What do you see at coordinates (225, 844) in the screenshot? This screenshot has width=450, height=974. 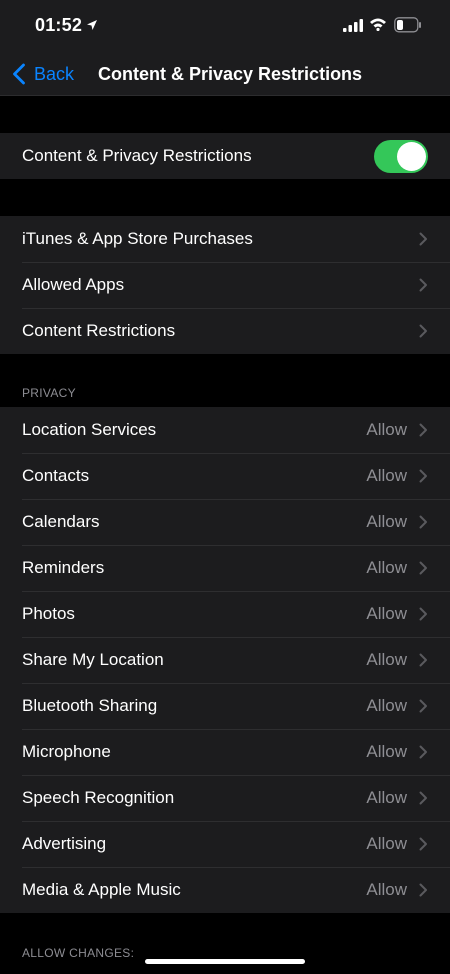 I see `privacy-row-advertising: Advertising Allow` at bounding box center [225, 844].